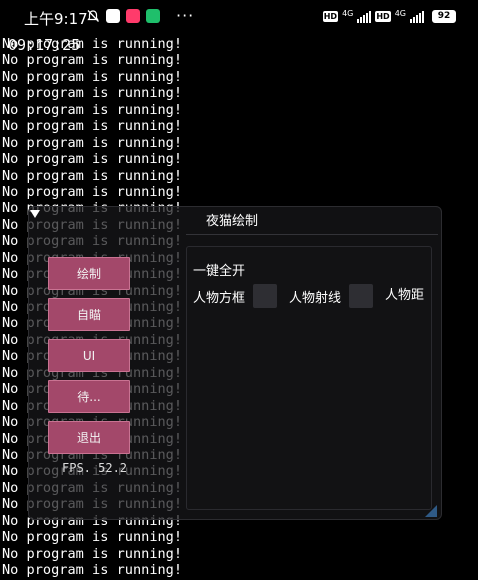 The height and width of the screenshot is (580, 478). Describe the element at coordinates (123, 16) in the screenshot. I see `notification-icons` at that location.